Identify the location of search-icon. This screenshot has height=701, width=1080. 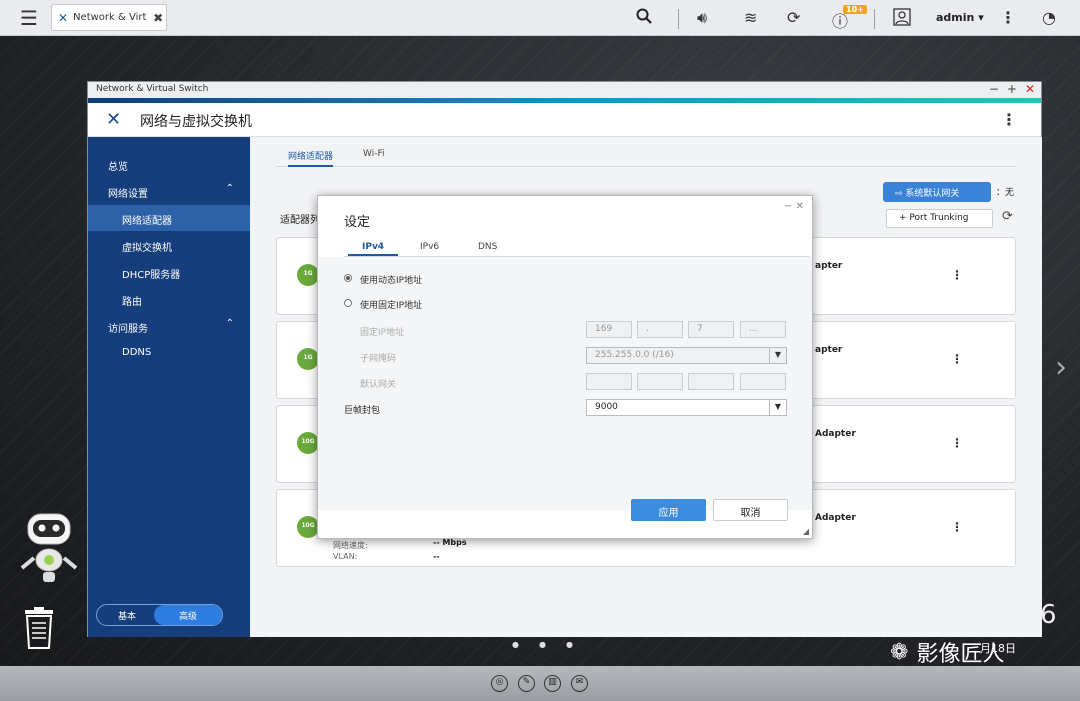
(644, 18).